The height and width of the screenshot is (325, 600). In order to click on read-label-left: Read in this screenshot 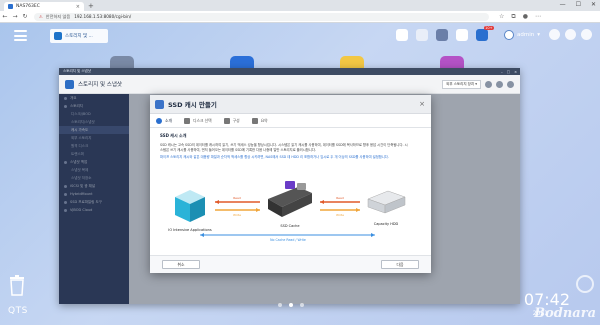, I will do `click(237, 198)`.